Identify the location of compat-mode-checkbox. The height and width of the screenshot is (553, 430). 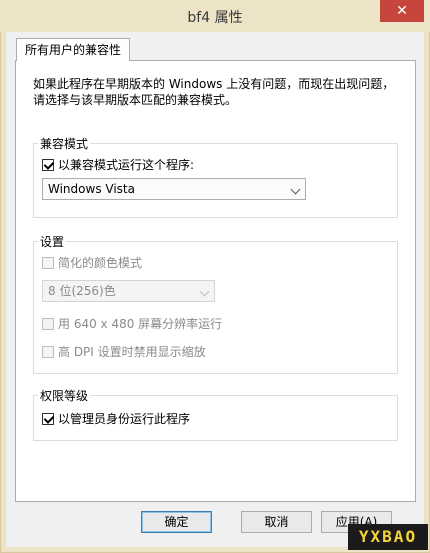
(48, 164).